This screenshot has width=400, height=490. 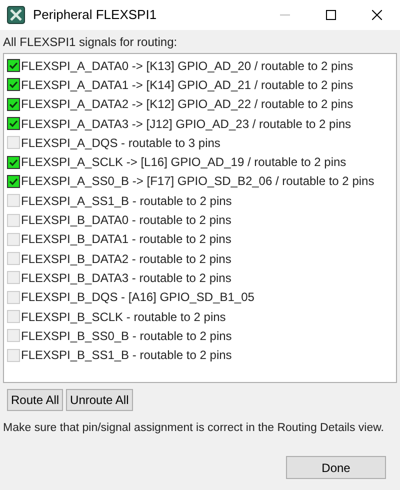 I want to click on info-message: Make sure that pin/signal assignment is correct in the Routing Details view., so click(x=194, y=428).